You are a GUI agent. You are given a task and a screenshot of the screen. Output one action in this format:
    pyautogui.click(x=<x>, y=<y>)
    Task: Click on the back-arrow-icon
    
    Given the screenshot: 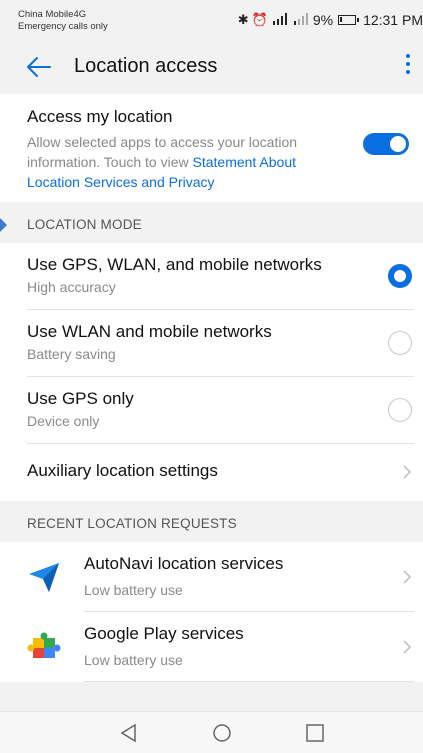 What is the action you would take?
    pyautogui.click(x=39, y=67)
    